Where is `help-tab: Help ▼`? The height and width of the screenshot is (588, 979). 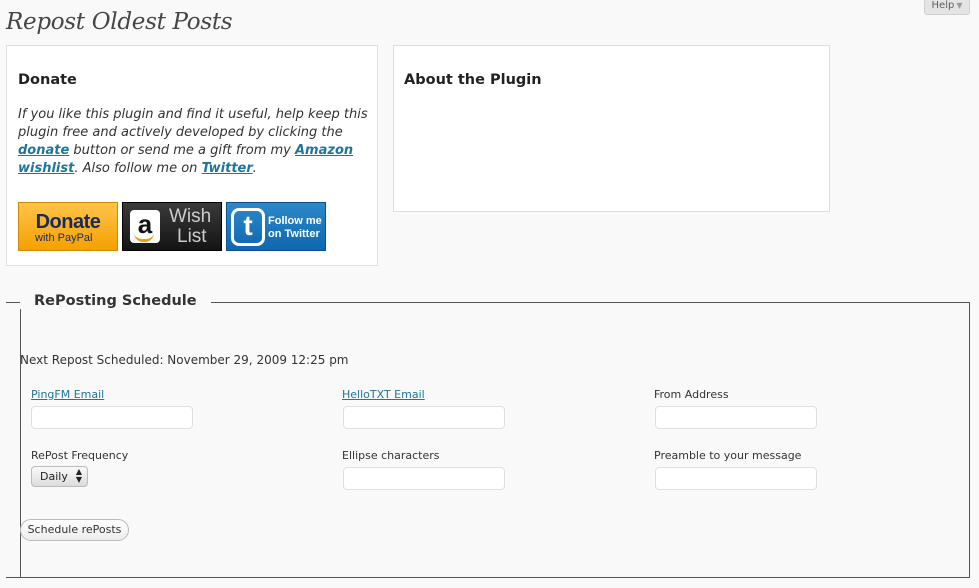
help-tab: Help ▼ is located at coordinates (947, 7).